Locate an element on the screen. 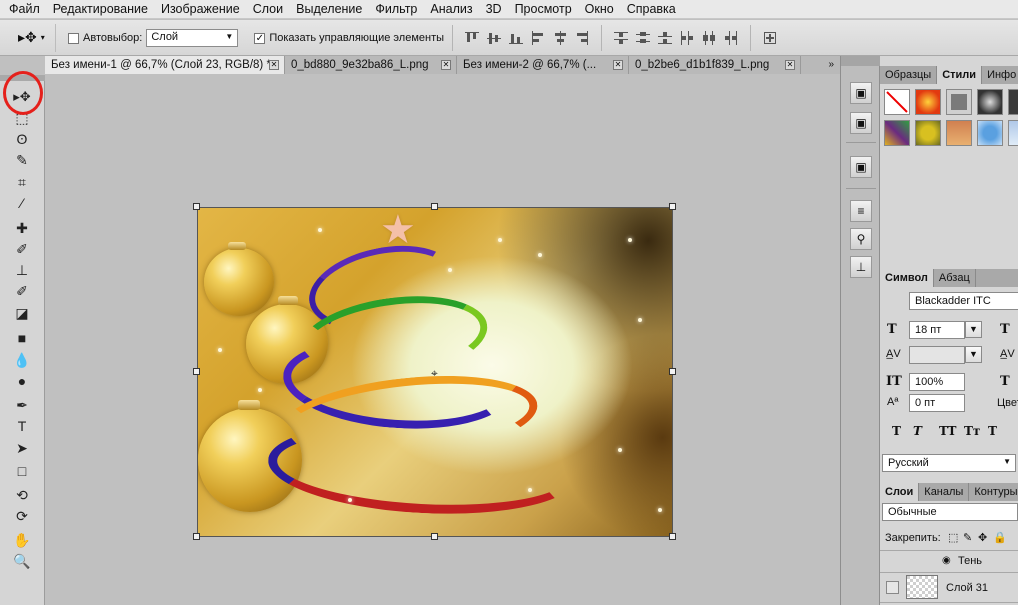  menu-help: Справка is located at coordinates (652, 9).